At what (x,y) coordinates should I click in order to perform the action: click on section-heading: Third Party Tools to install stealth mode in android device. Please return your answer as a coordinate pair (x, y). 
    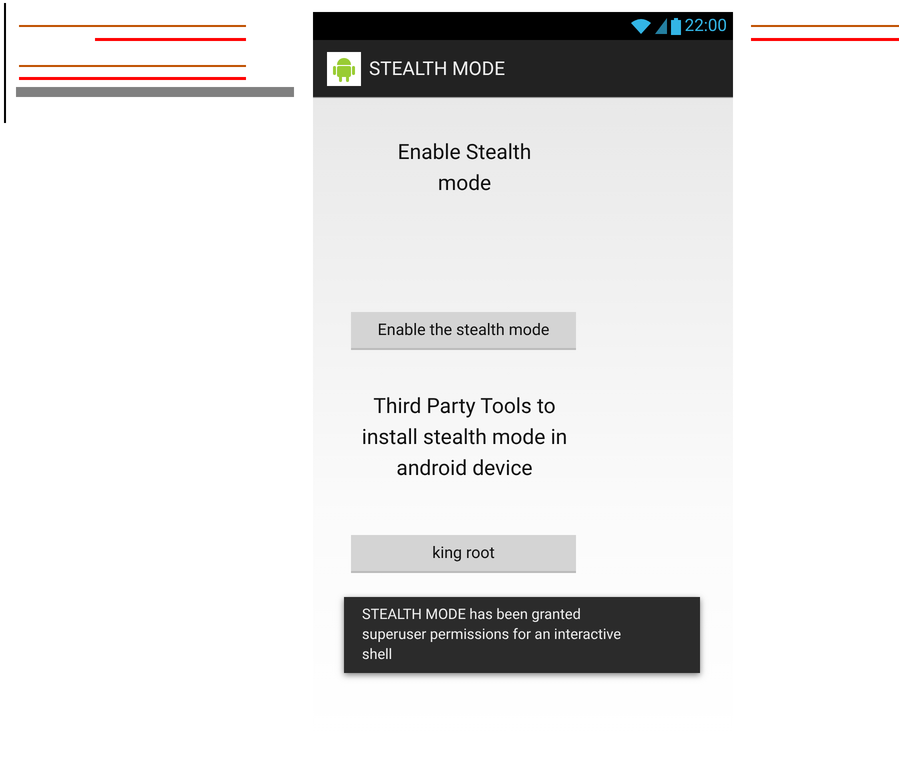
    Looking at the image, I should click on (464, 438).